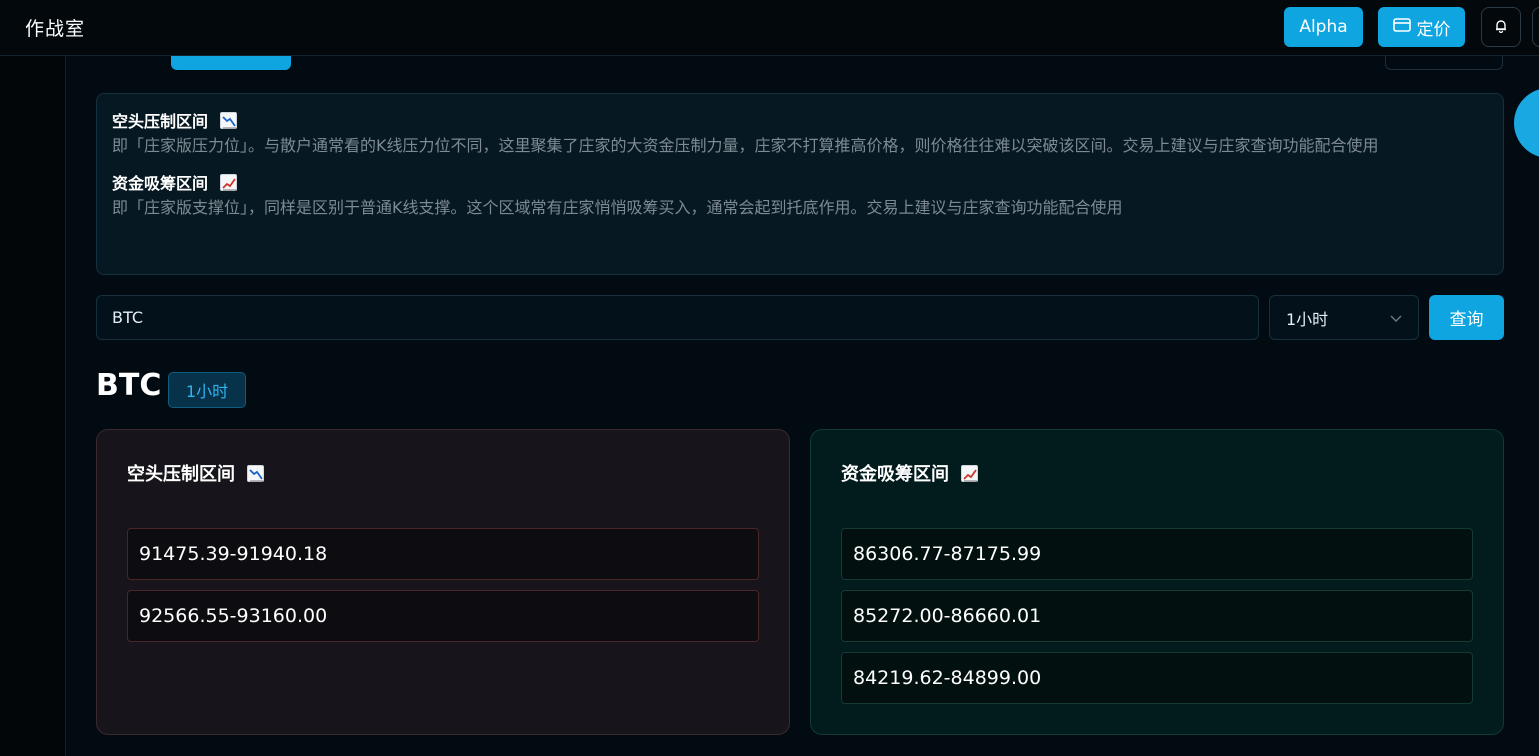 This screenshot has height=756, width=1539. I want to click on symbol-input, so click(677, 317).